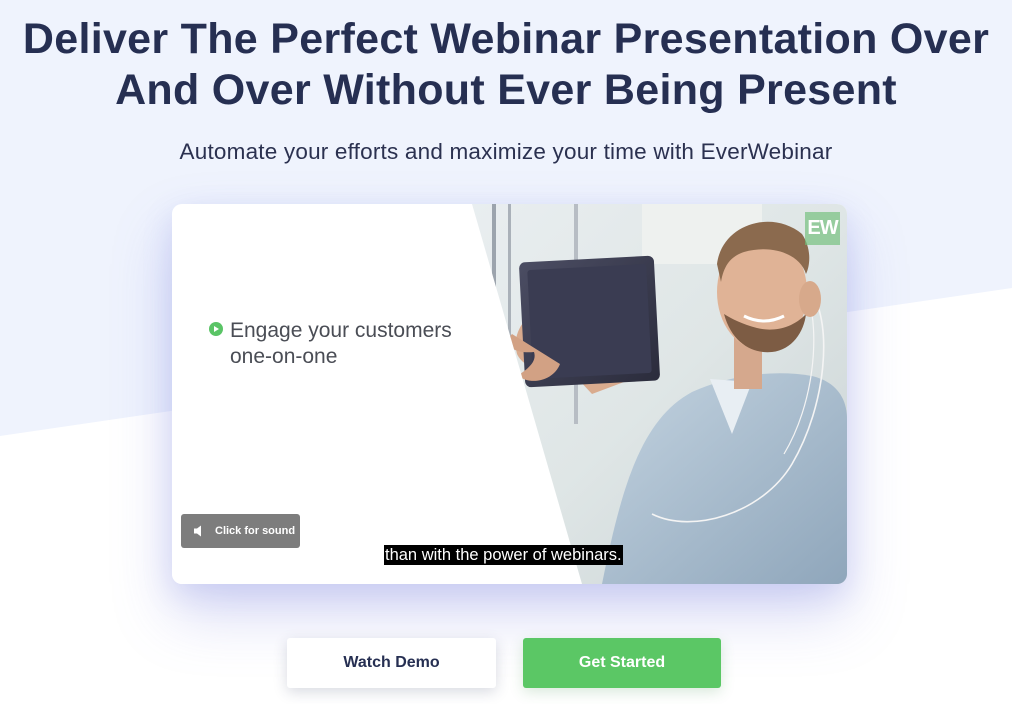 This screenshot has height=704, width=1012. Describe the element at coordinates (341, 344) in the screenshot. I see `bullet-text: Engage your customers one-on-one` at that location.